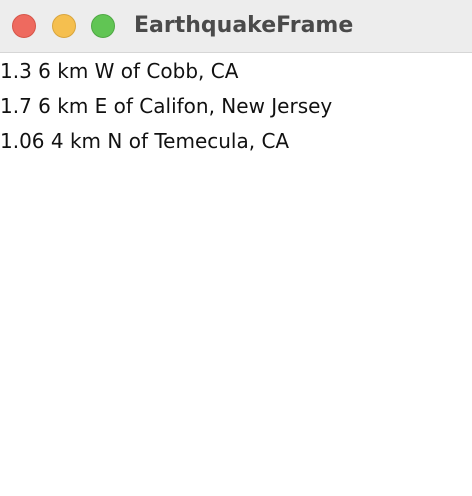 The width and height of the screenshot is (472, 496). I want to click on zoom-window-button, so click(103, 26).